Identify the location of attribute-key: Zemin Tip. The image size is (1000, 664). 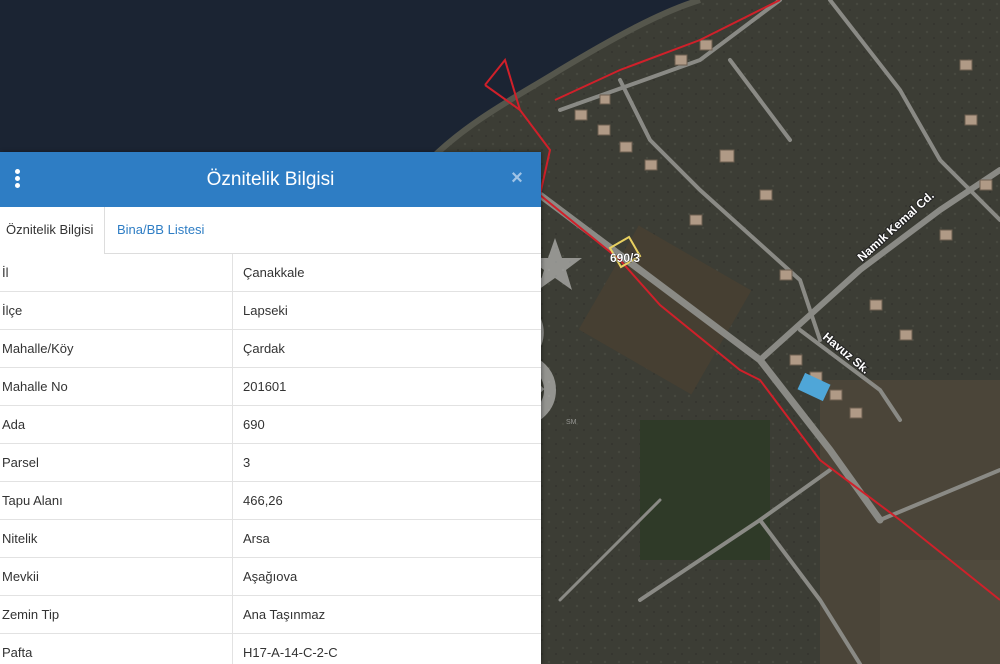
(116, 614).